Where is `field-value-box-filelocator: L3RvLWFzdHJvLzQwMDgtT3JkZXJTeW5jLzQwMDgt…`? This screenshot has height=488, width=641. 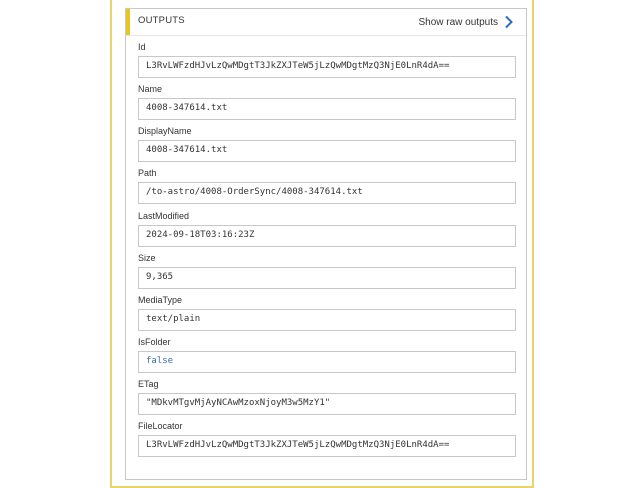 field-value-box-filelocator: L3RvLWFzdHJvLzQwMDgtT3JkZXJTeW5jLzQwMDgt… is located at coordinates (327, 446).